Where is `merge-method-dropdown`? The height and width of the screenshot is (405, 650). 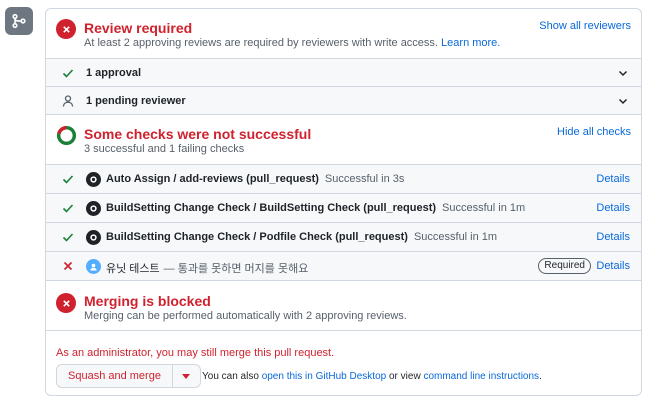
merge-method-dropdown is located at coordinates (186, 376).